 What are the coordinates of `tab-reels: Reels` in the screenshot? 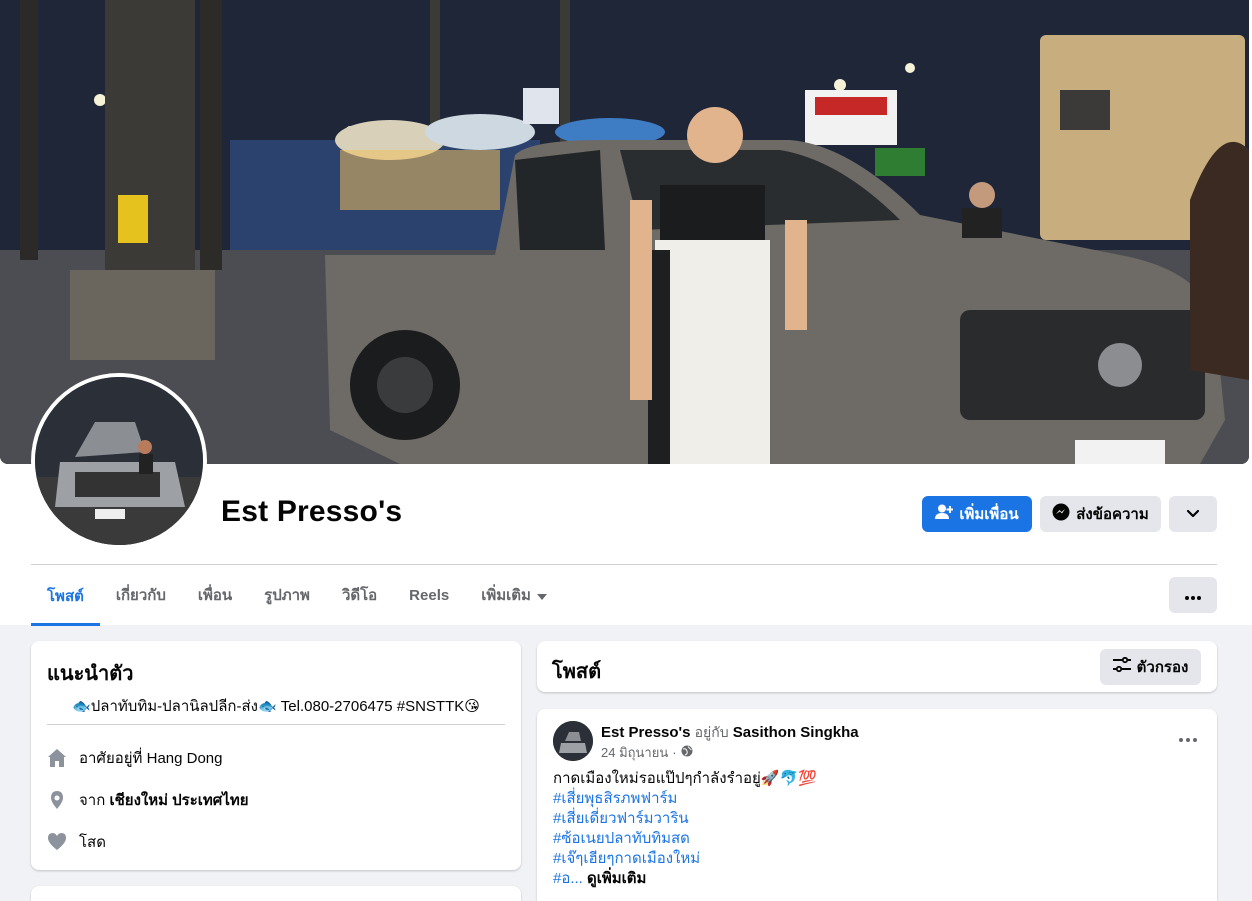 It's located at (429, 595).